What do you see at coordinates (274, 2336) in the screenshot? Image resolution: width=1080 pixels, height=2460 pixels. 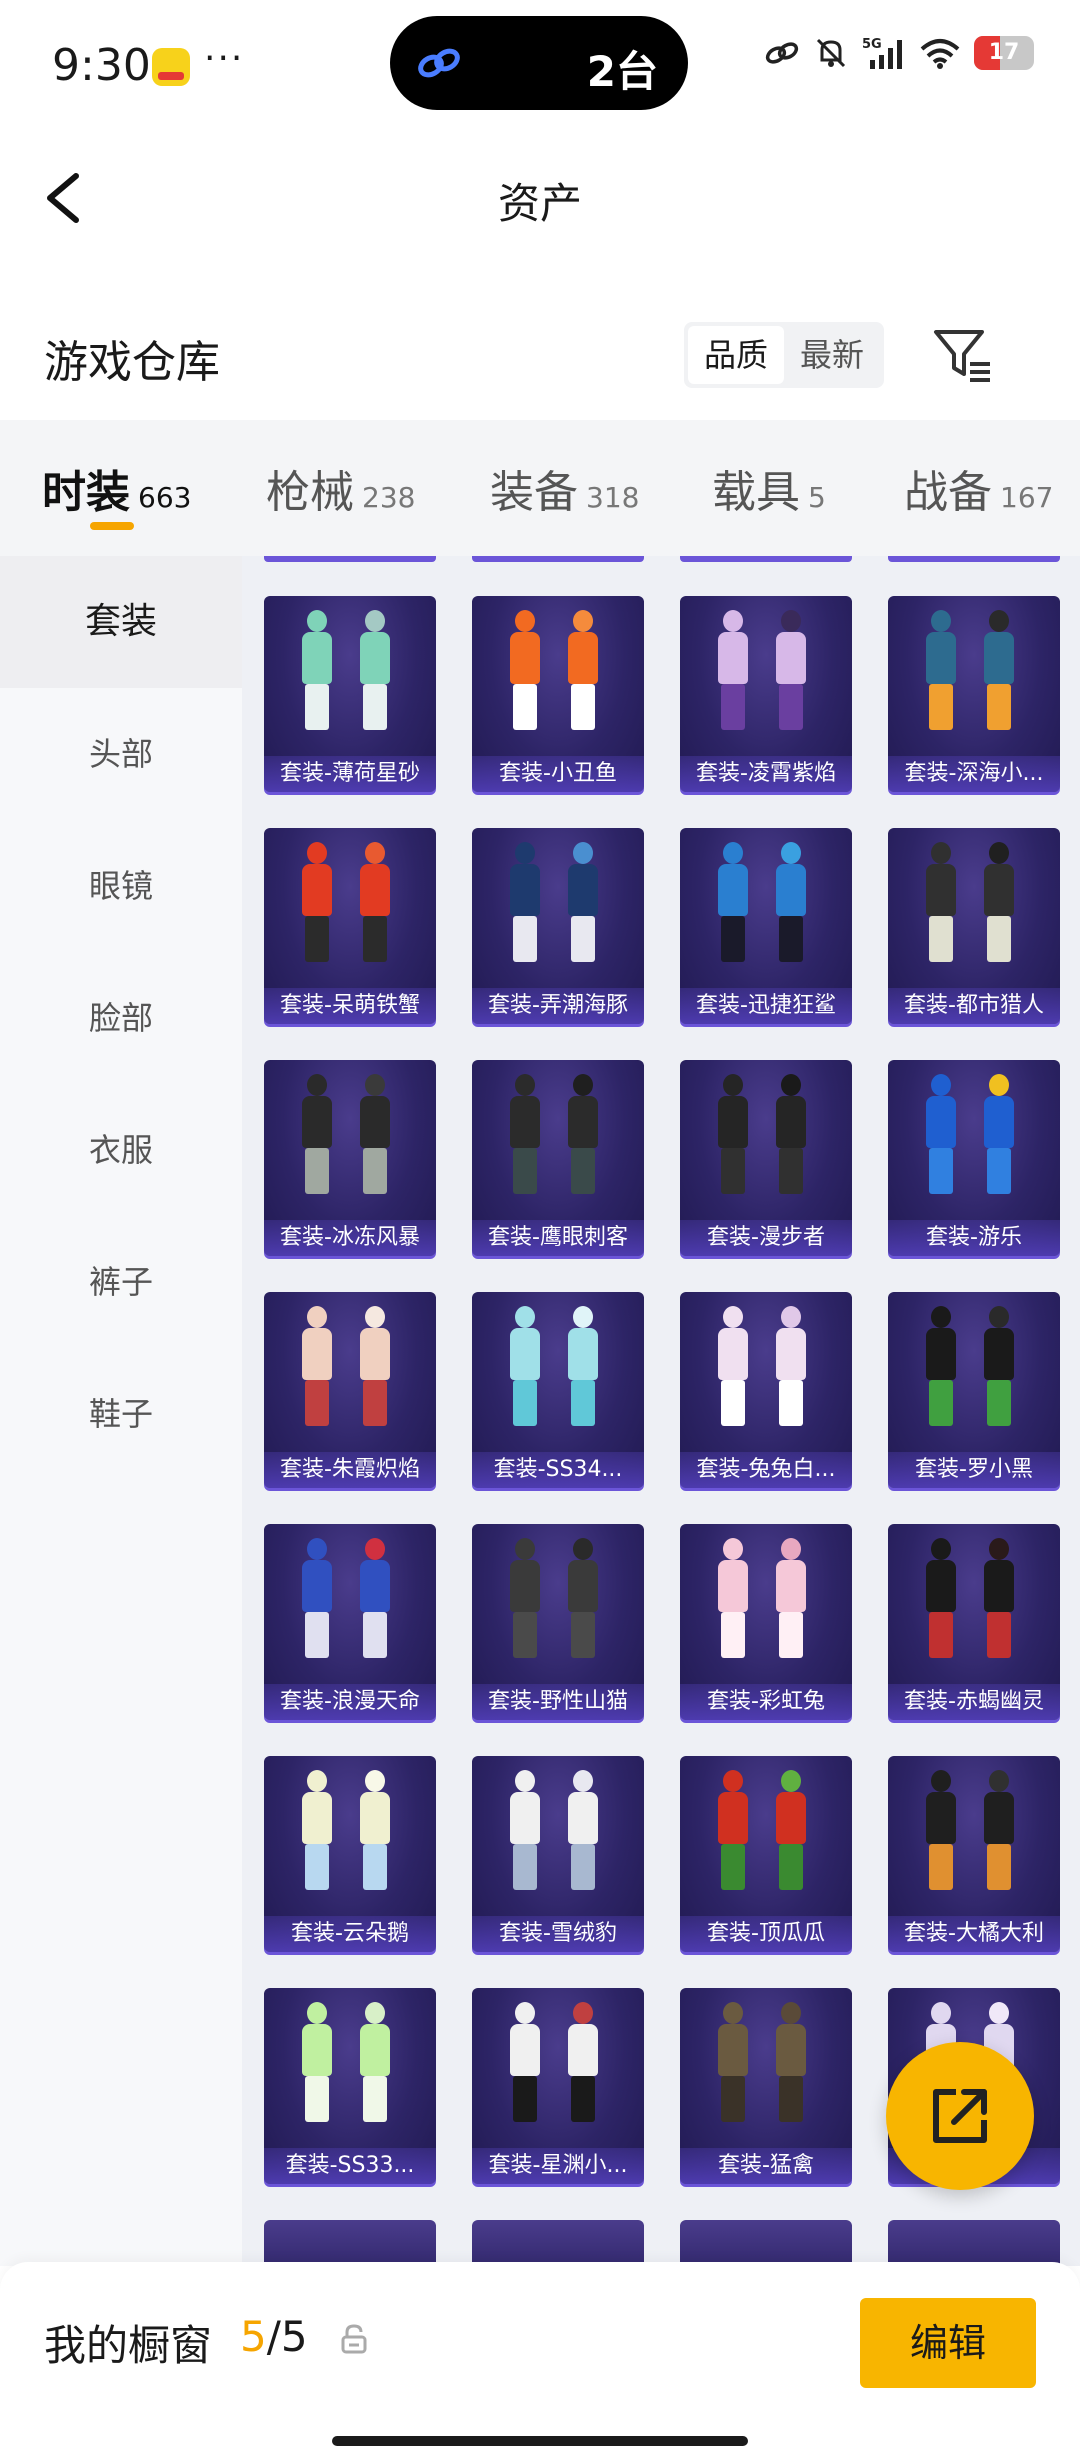 I see `showcase-count: 5/5` at bounding box center [274, 2336].